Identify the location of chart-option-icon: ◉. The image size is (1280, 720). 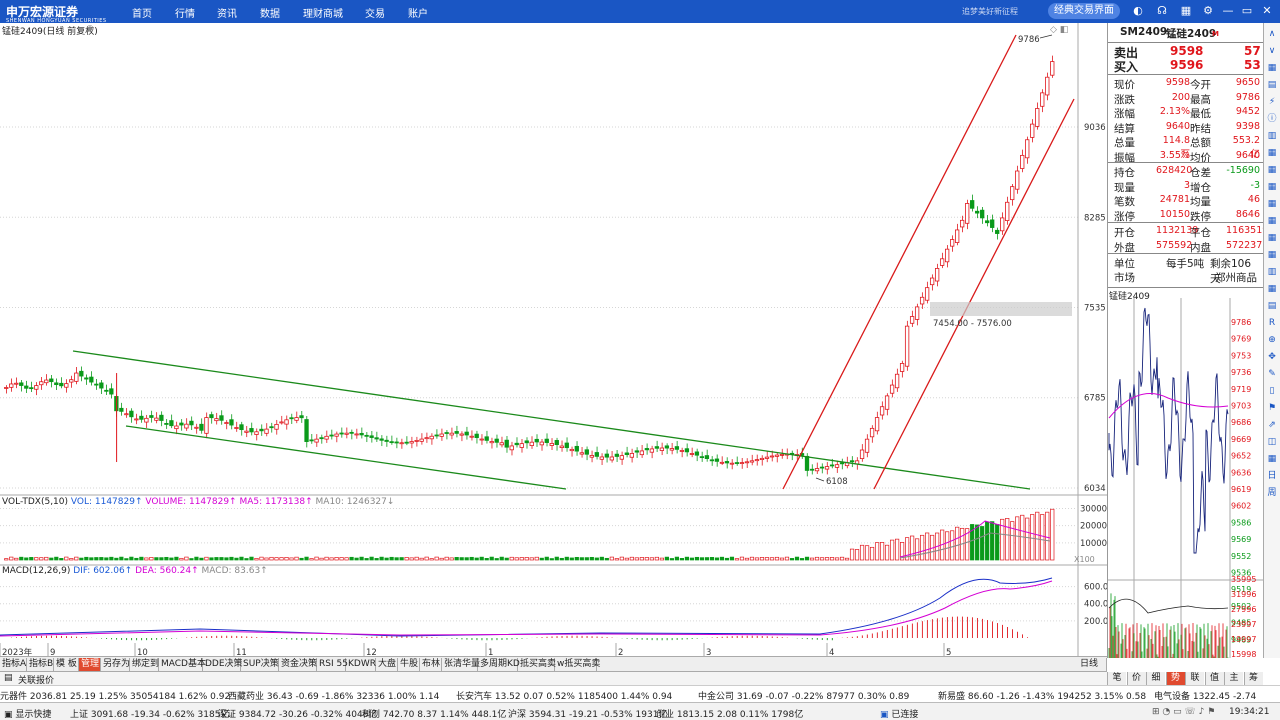
(90, 29).